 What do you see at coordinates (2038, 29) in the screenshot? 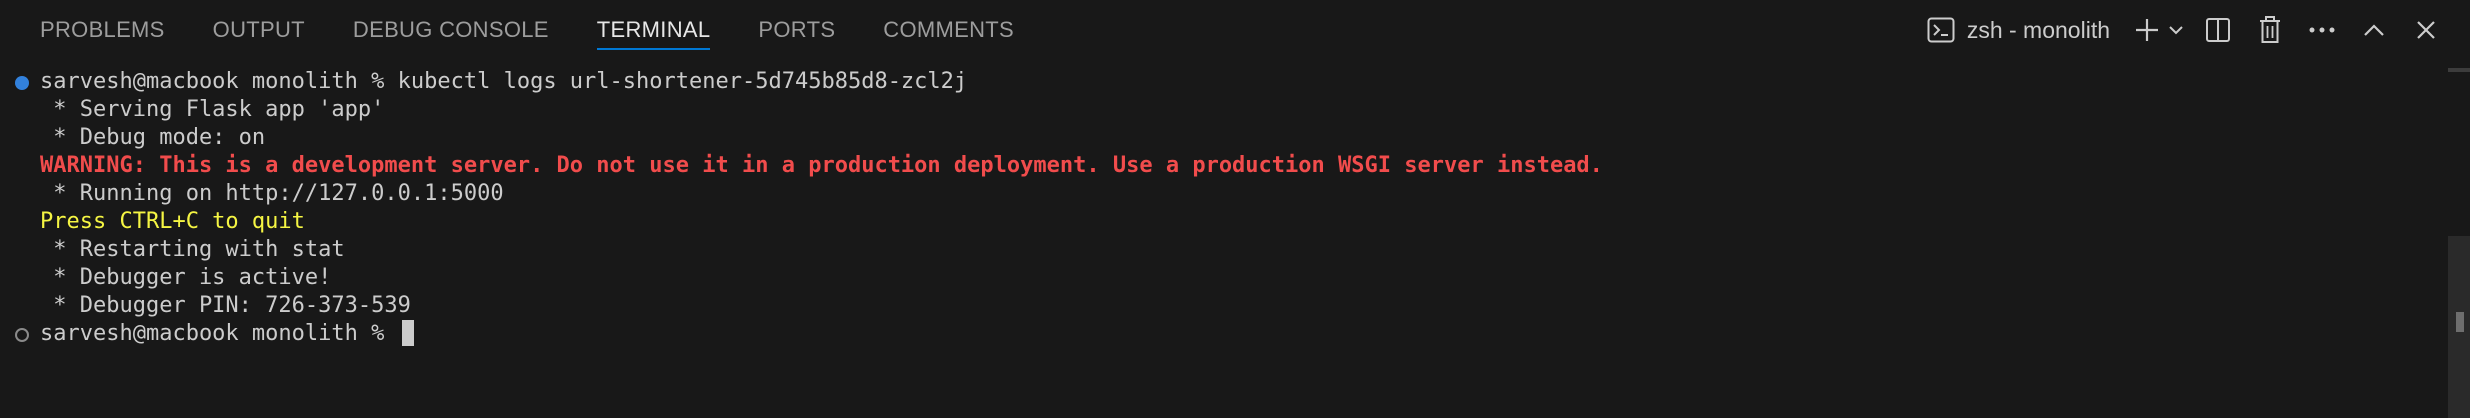
I see `terminal-selector-label: zsh - monolith` at bounding box center [2038, 29].